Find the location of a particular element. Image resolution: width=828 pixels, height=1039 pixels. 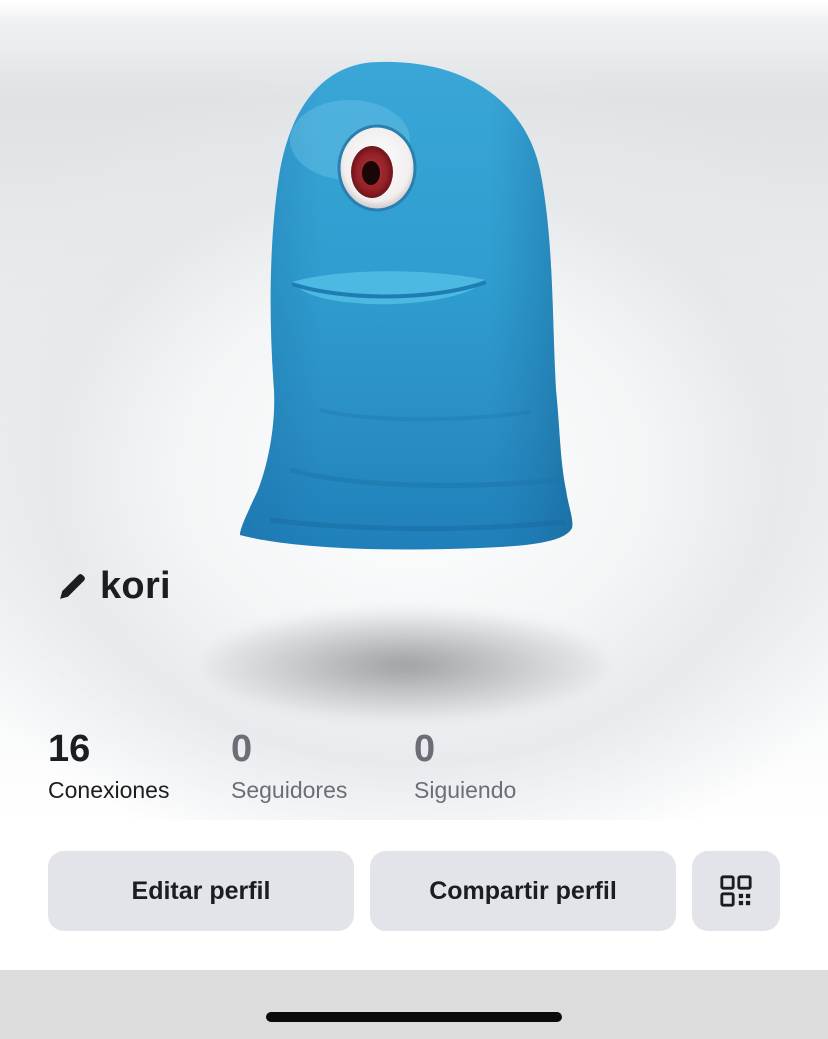

stat-followers: 0 Seguidores is located at coordinates (322, 767).